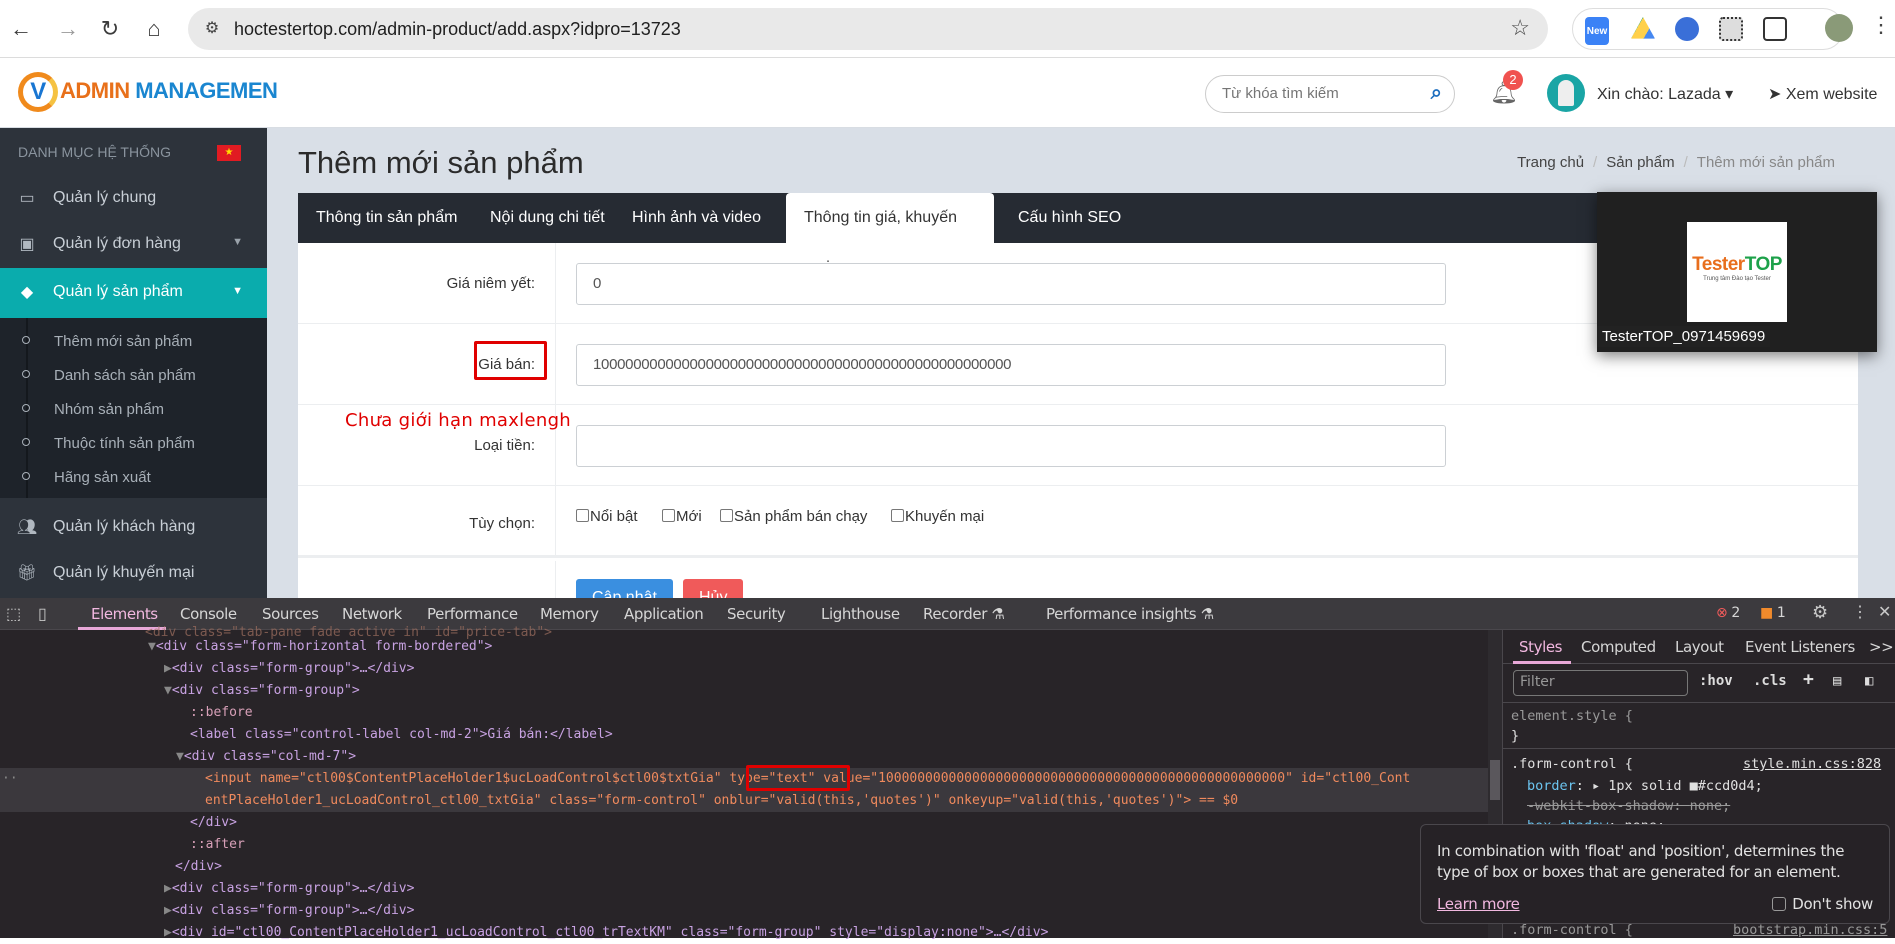 The height and width of the screenshot is (944, 1895). What do you see at coordinates (682, 516) in the screenshot?
I see `option-new: Mới` at bounding box center [682, 516].